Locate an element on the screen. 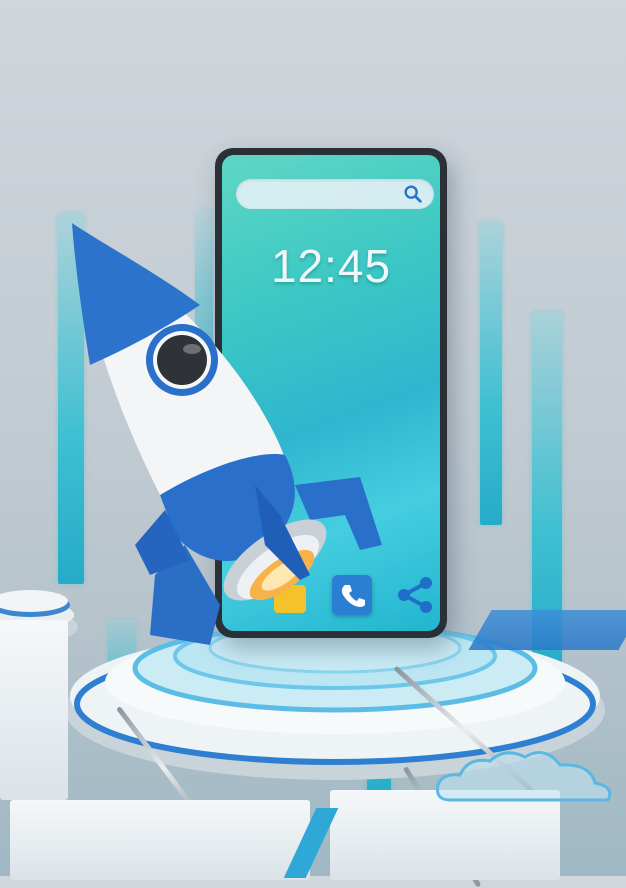  search-bar is located at coordinates (335, 194).